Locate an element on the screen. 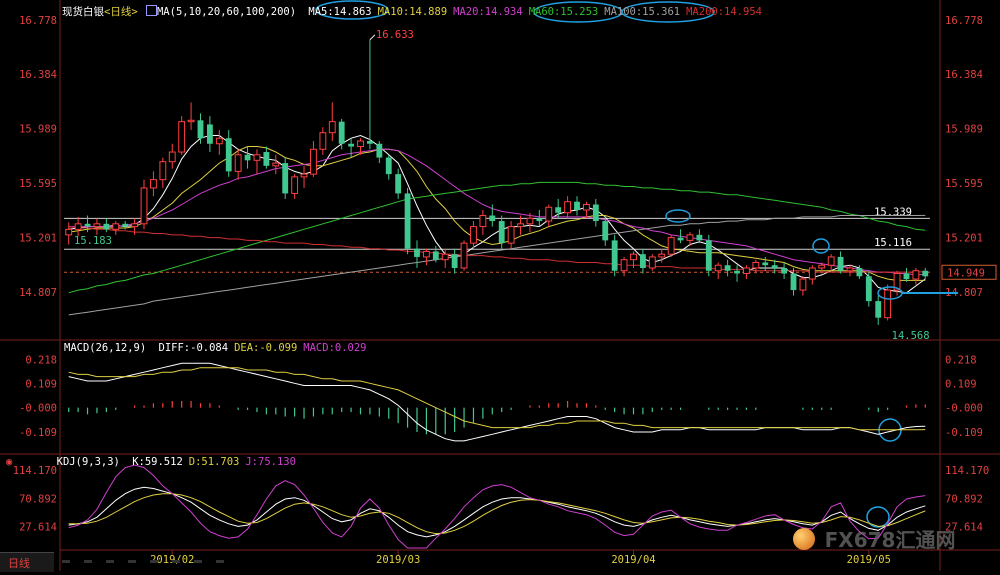 The height and width of the screenshot is (575, 1000). macd-ytick-left-2: -0.000 is located at coordinates (38, 409).